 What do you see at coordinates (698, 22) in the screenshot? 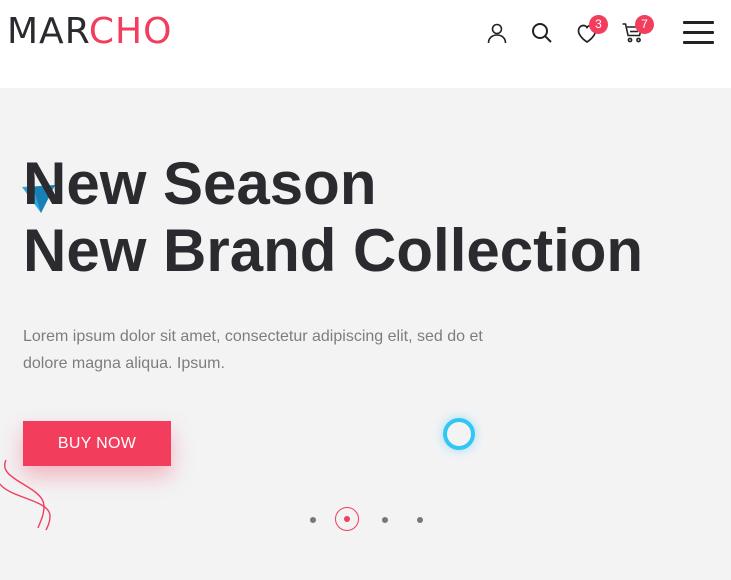
I see `menu-icon-bar-top` at bounding box center [698, 22].